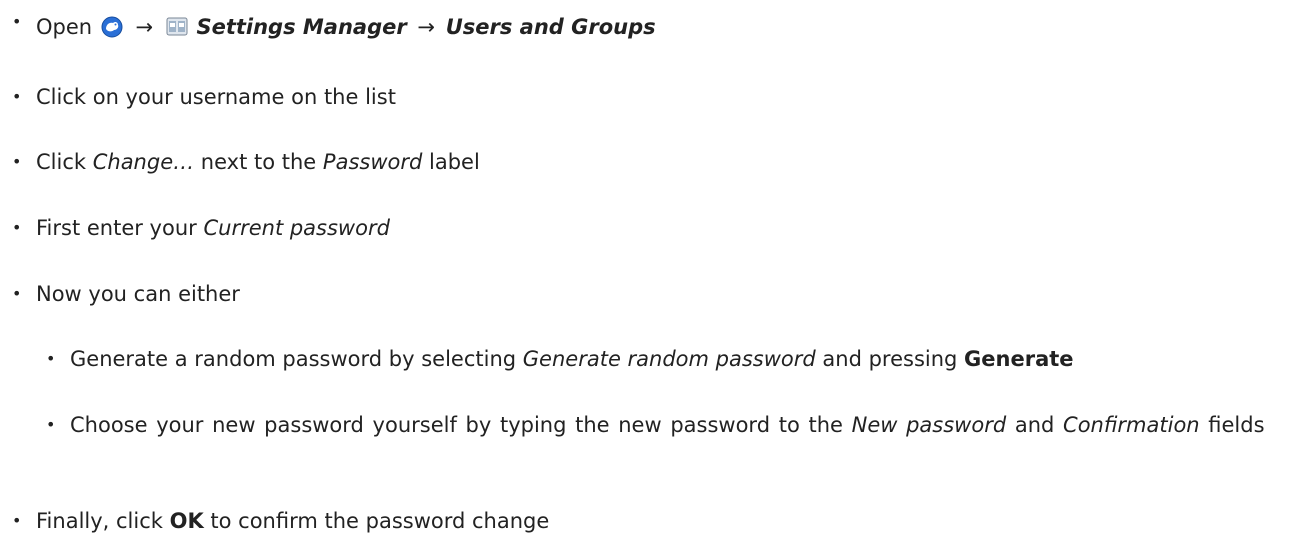 The width and height of the screenshot is (1311, 549). Describe the element at coordinates (64, 162) in the screenshot. I see `text-fragment: Click` at that location.